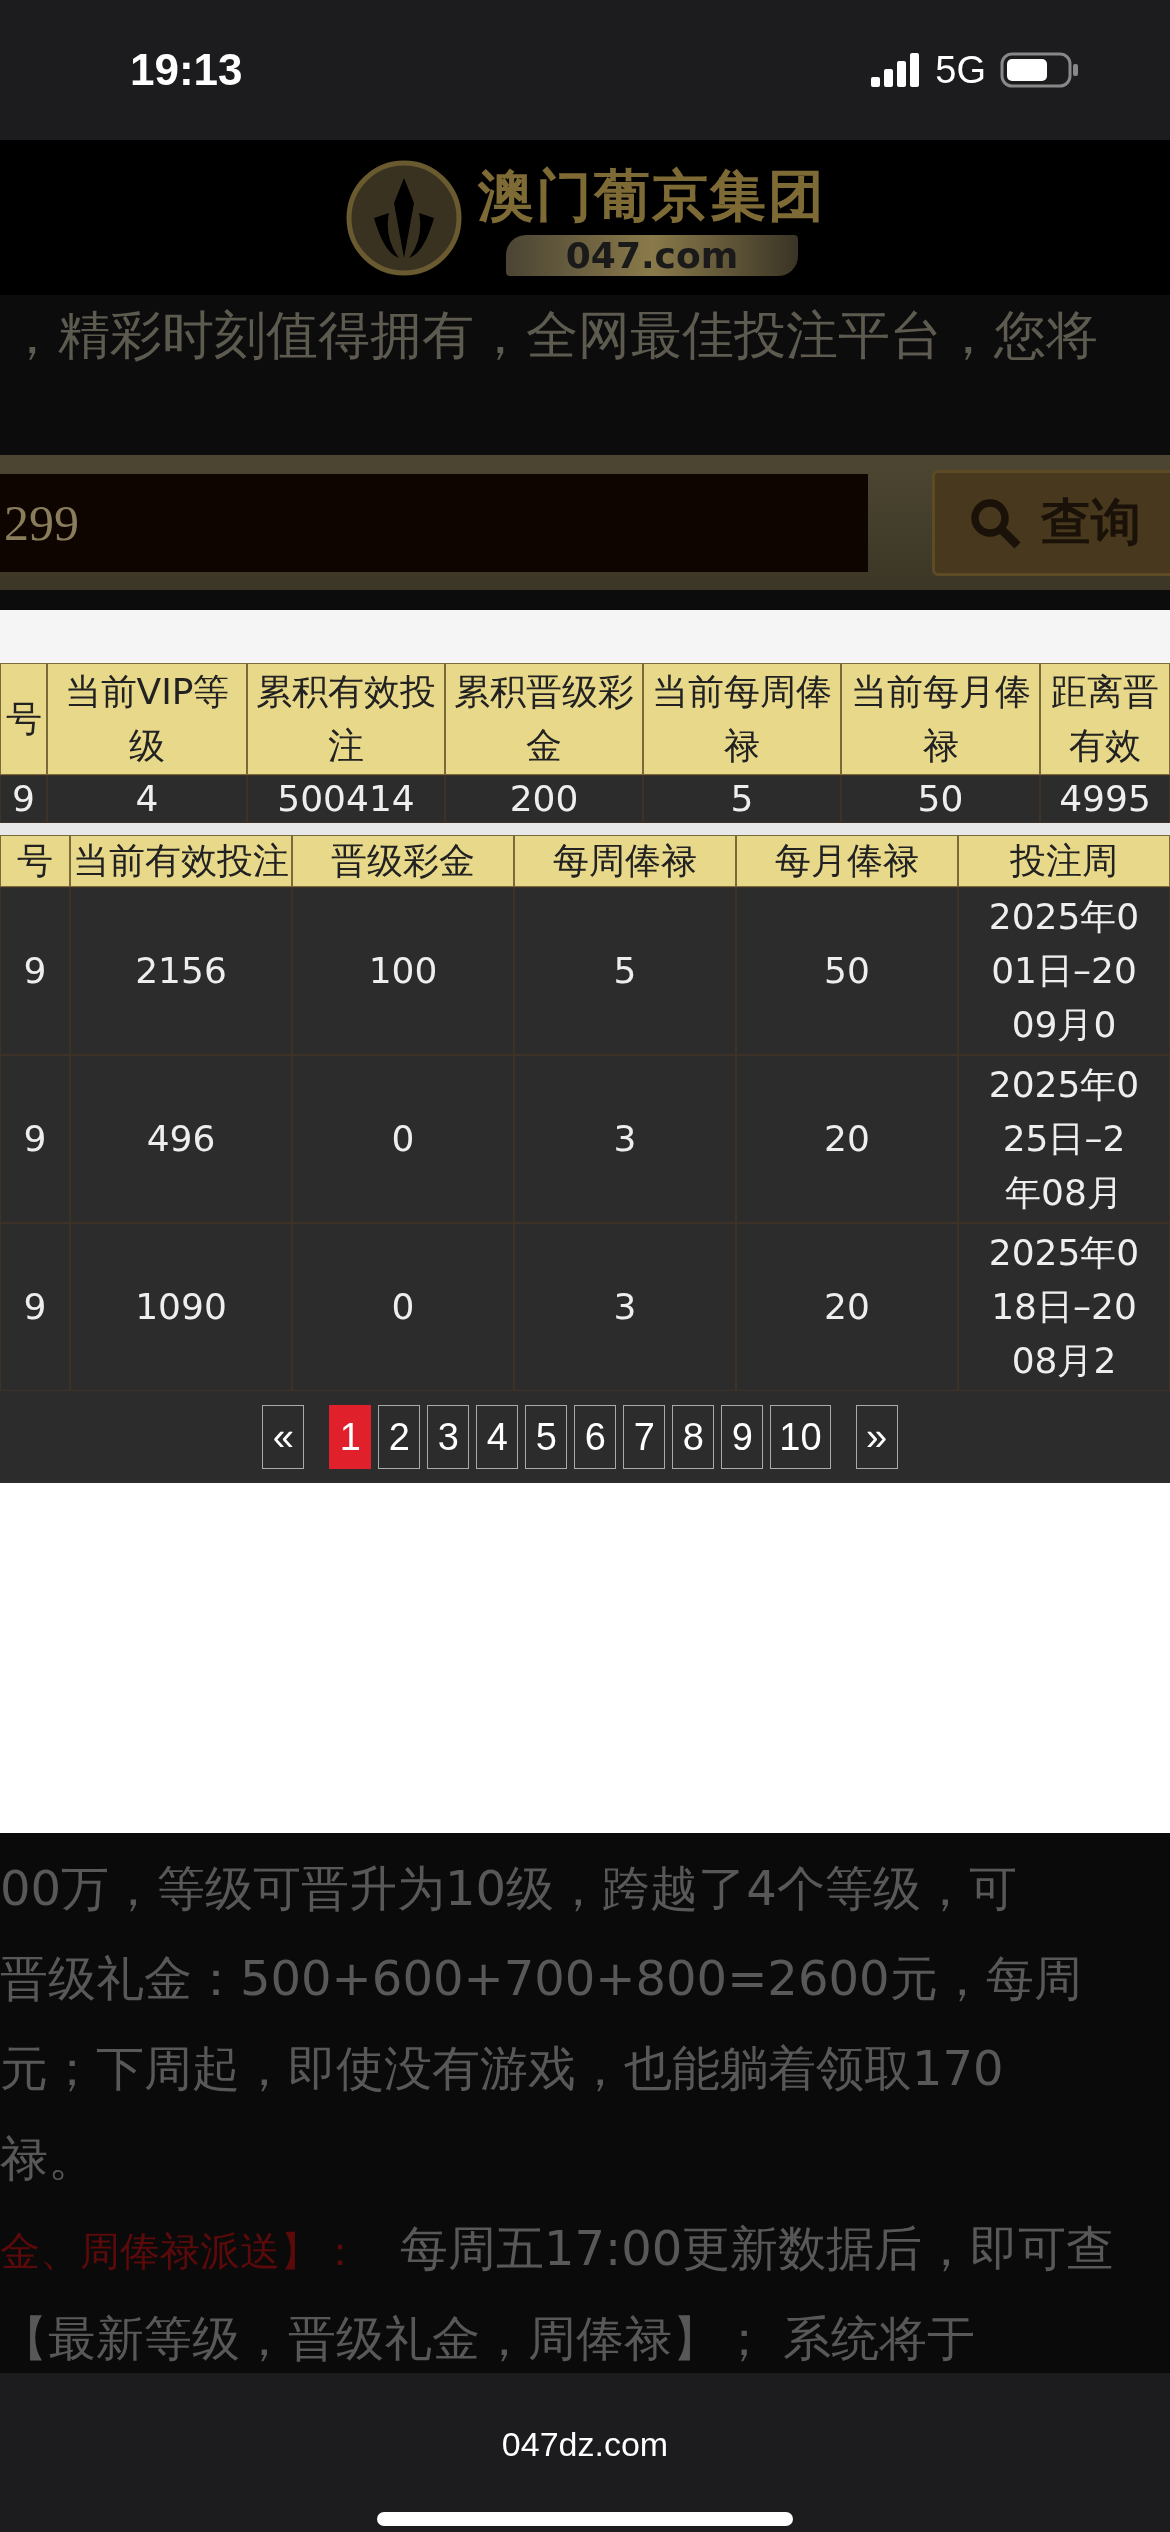  Describe the element at coordinates (693, 1437) in the screenshot. I see `page-button: 8` at that location.